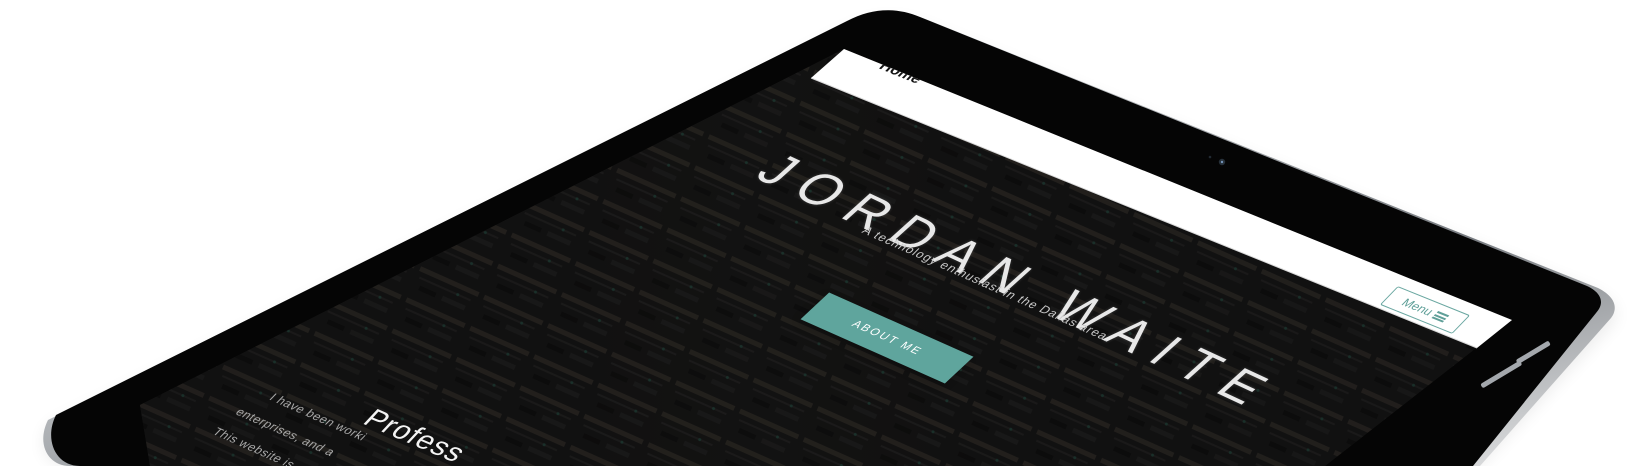 This screenshot has width=1650, height=466. Describe the element at coordinates (1210, 157) in the screenshot. I see `sensor-icon` at that location.